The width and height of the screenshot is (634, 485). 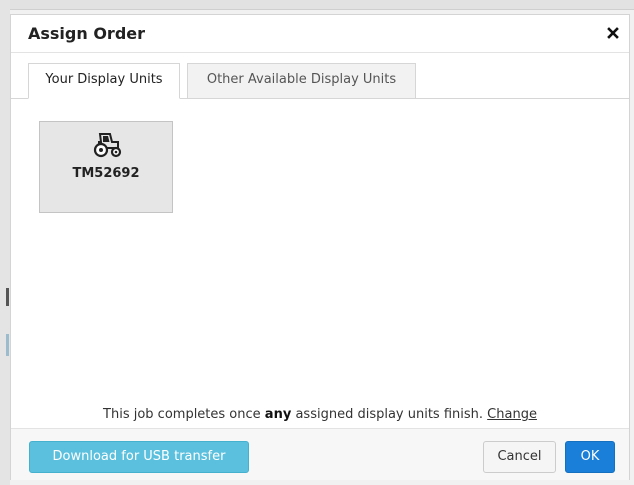 I want to click on display-unit-card: TM52692, so click(x=106, y=167).